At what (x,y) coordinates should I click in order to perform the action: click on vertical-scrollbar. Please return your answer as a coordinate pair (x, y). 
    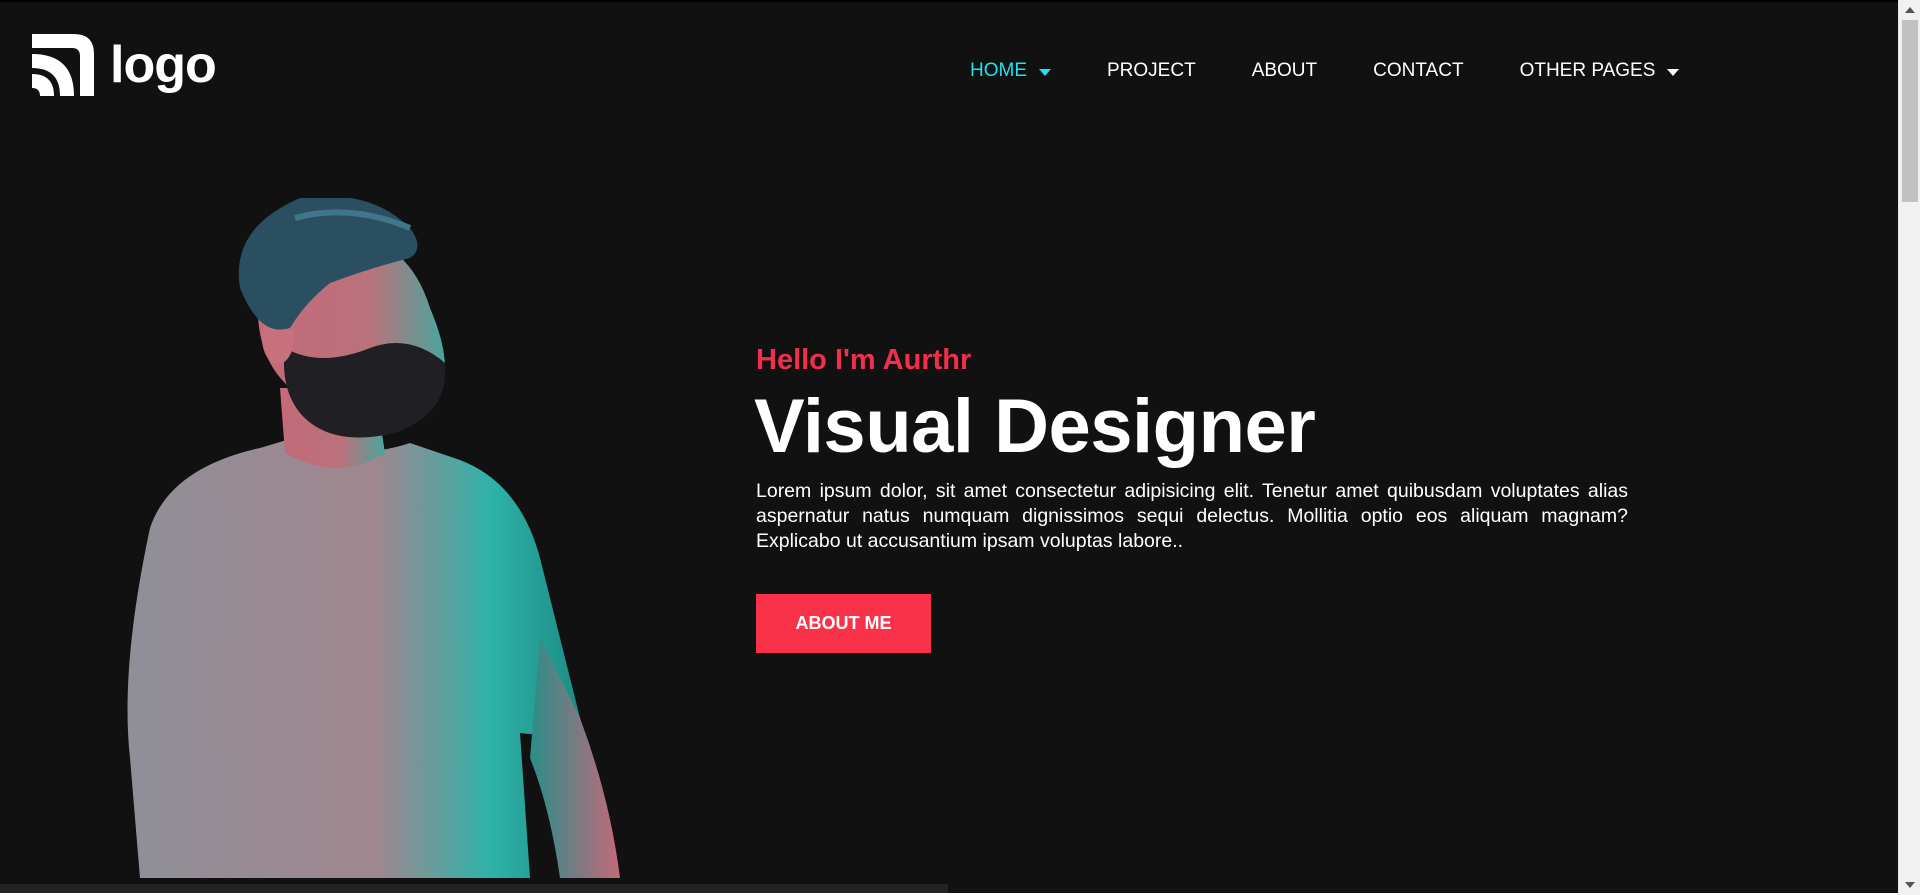
    Looking at the image, I should click on (1909, 447).